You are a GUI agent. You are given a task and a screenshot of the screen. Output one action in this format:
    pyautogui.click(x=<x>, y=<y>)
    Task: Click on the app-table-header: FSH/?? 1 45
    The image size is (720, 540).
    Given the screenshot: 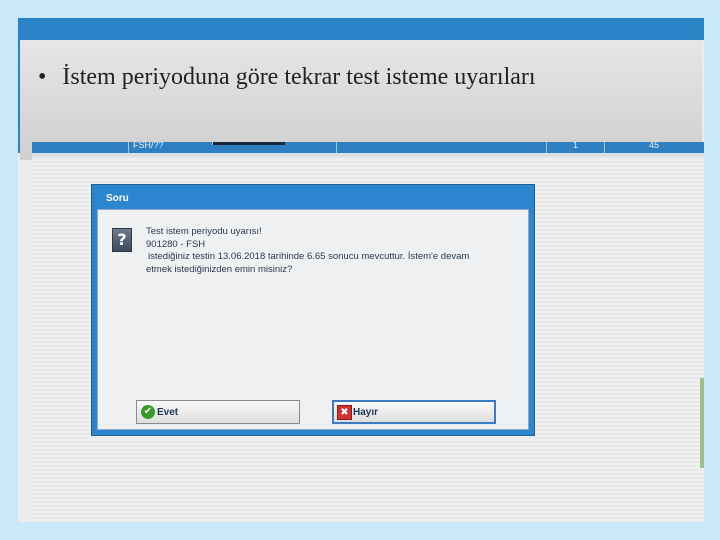 What is the action you would take?
    pyautogui.click(x=368, y=147)
    